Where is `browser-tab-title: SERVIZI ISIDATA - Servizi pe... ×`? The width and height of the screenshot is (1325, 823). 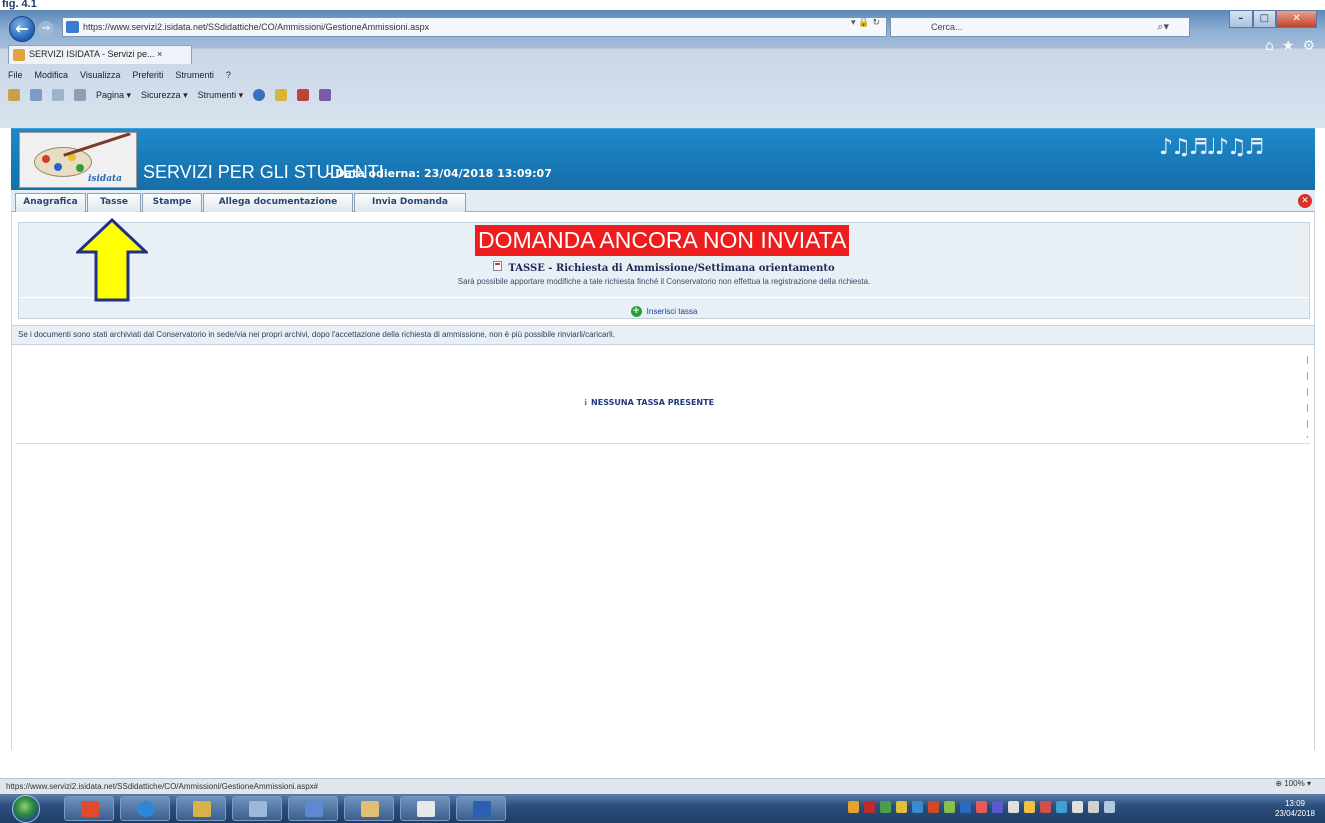
browser-tab-title: SERVIZI ISIDATA - Servizi pe... × is located at coordinates (96, 54).